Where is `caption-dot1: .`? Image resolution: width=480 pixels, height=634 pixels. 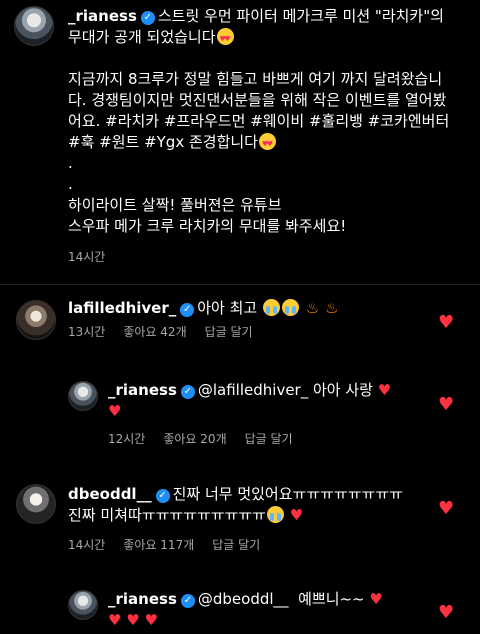
caption-dot1: . is located at coordinates (70, 163).